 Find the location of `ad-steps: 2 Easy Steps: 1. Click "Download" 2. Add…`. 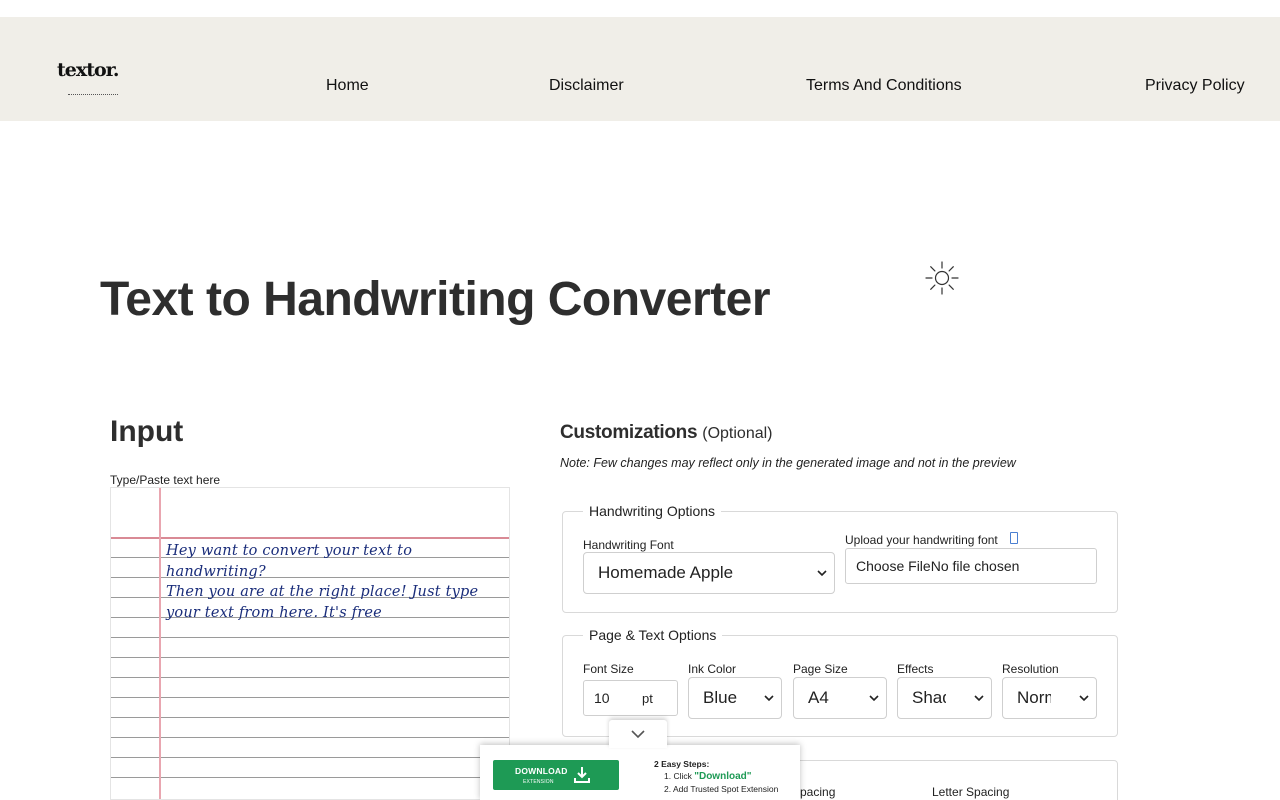

ad-steps: 2 Easy Steps: 1. Click "Download" 2. Add… is located at coordinates (716, 776).